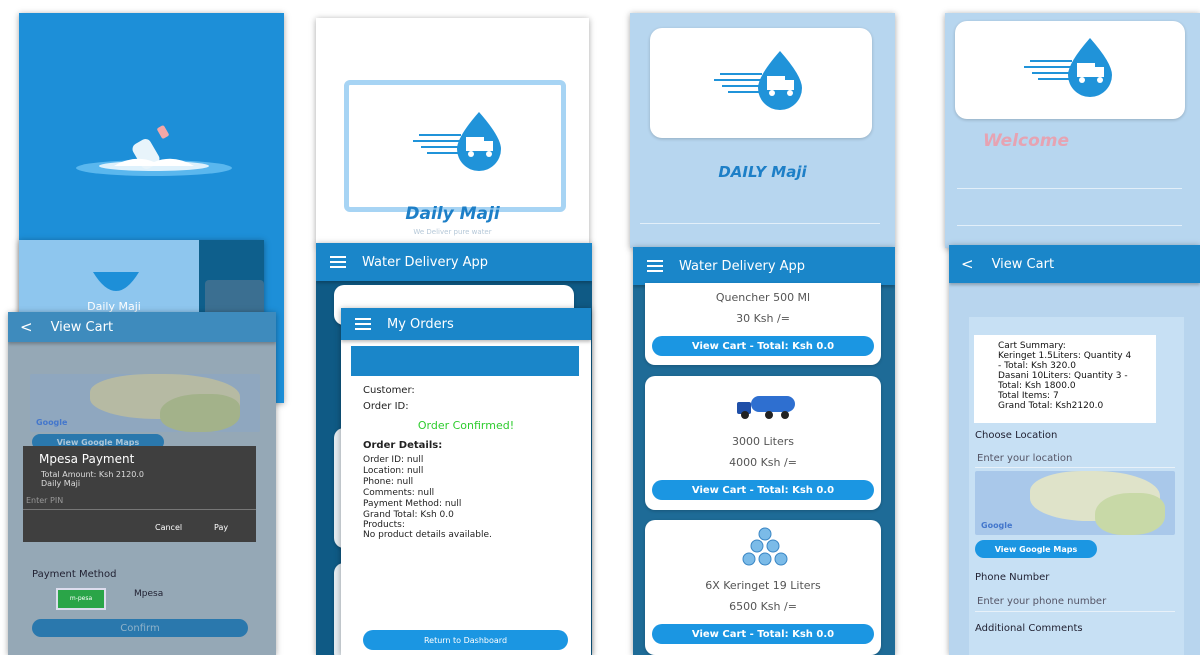 The image size is (1200, 655). What do you see at coordinates (420, 324) in the screenshot?
I see `appbar-title: My Orders` at bounding box center [420, 324].